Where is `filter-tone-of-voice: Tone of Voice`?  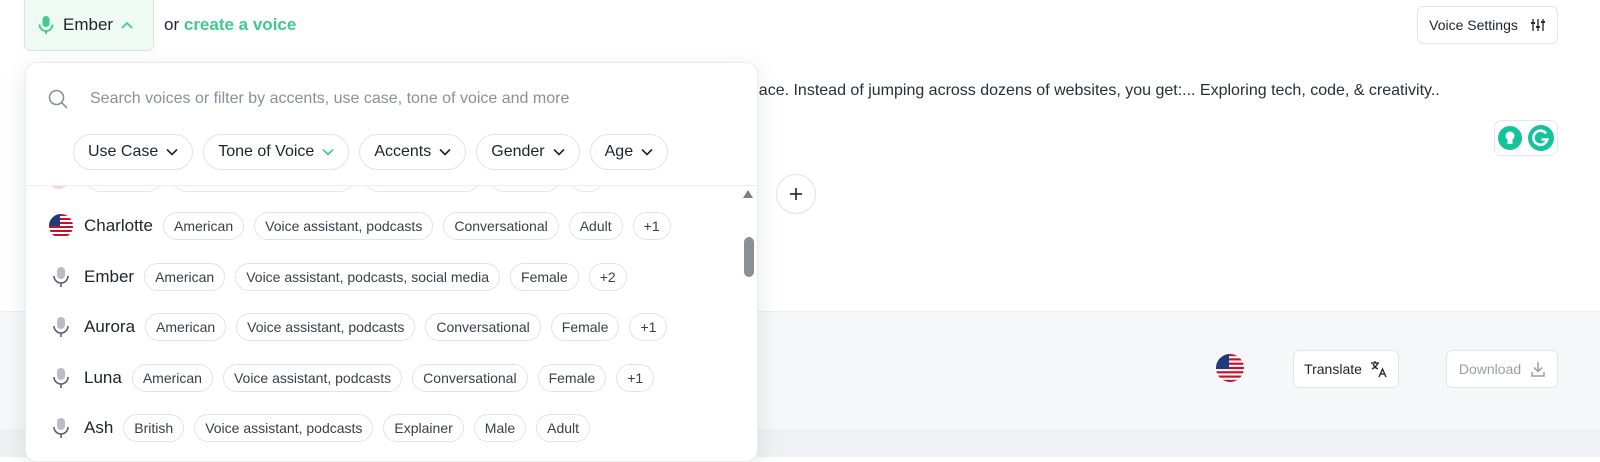 filter-tone-of-voice: Tone of Voice is located at coordinates (276, 152).